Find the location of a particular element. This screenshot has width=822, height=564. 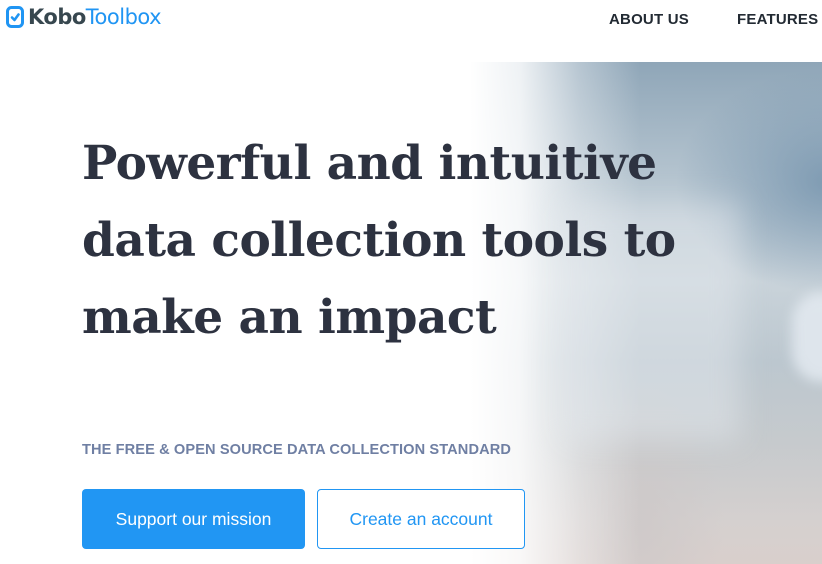

logo-text: KoboToolbox is located at coordinates (95, 17).